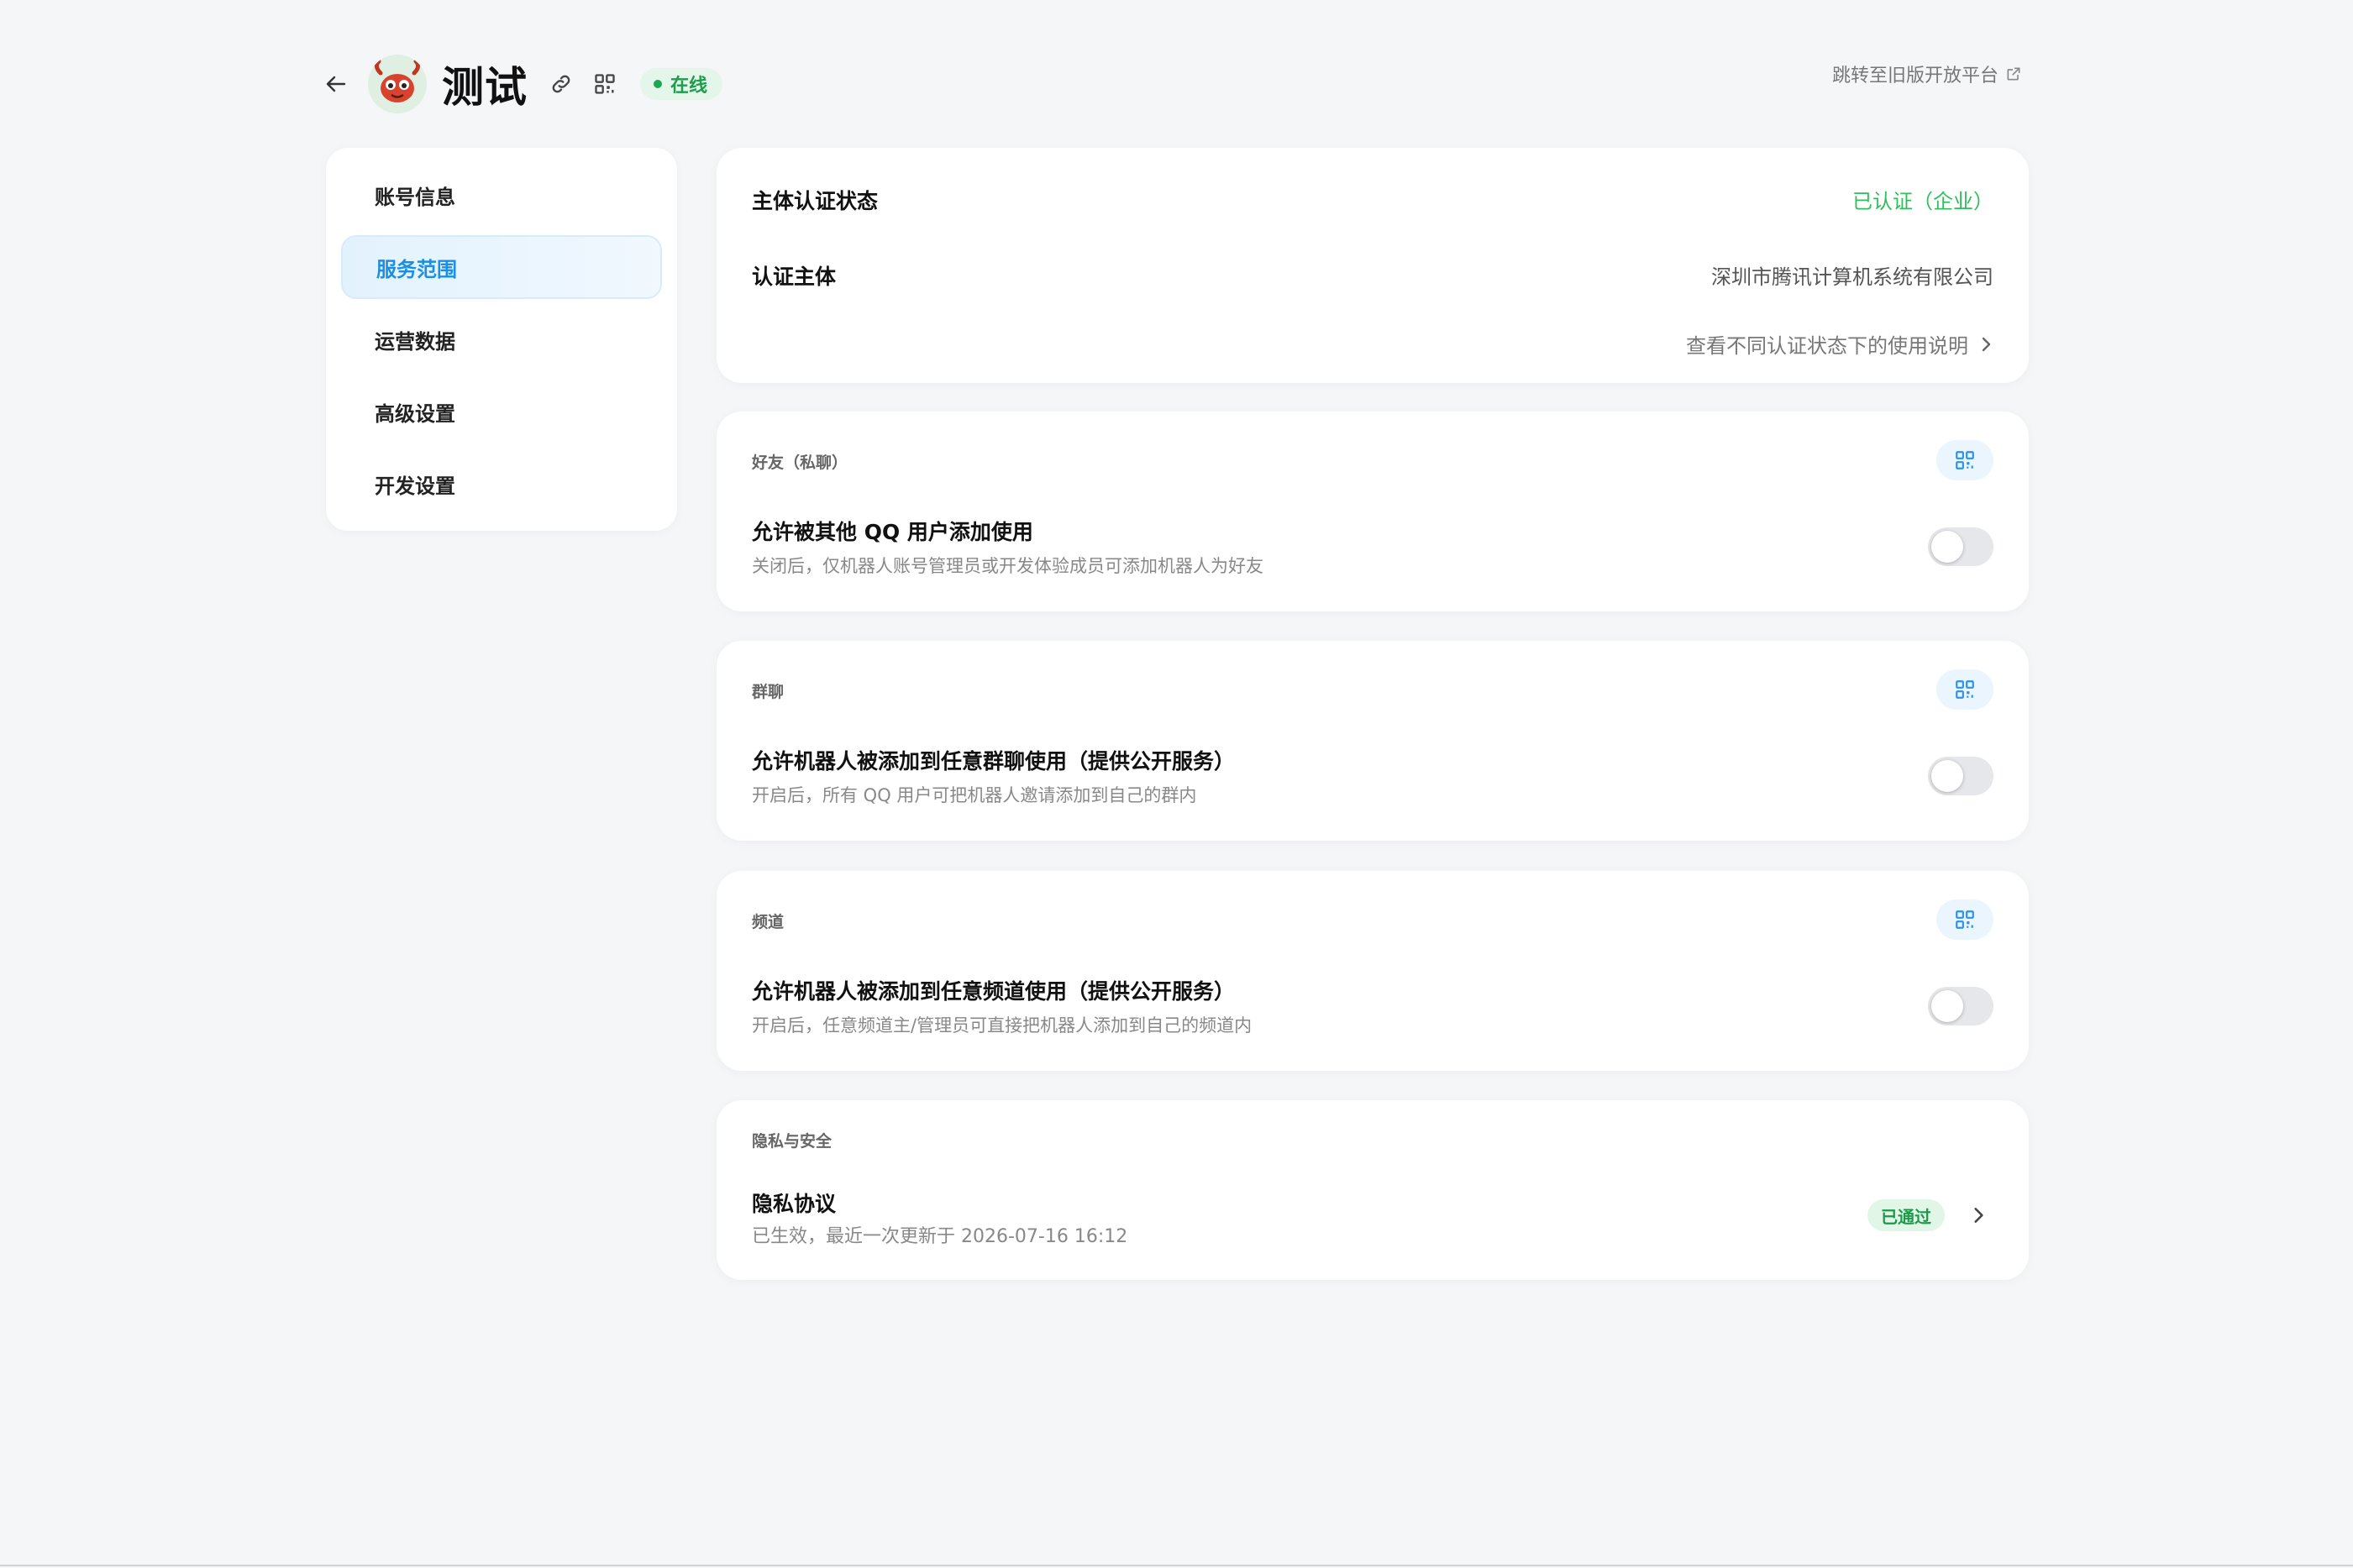 This screenshot has height=1568, width=2353. Describe the element at coordinates (800, 463) in the screenshot. I see `friend-section-title: 好友（私聊）` at that location.